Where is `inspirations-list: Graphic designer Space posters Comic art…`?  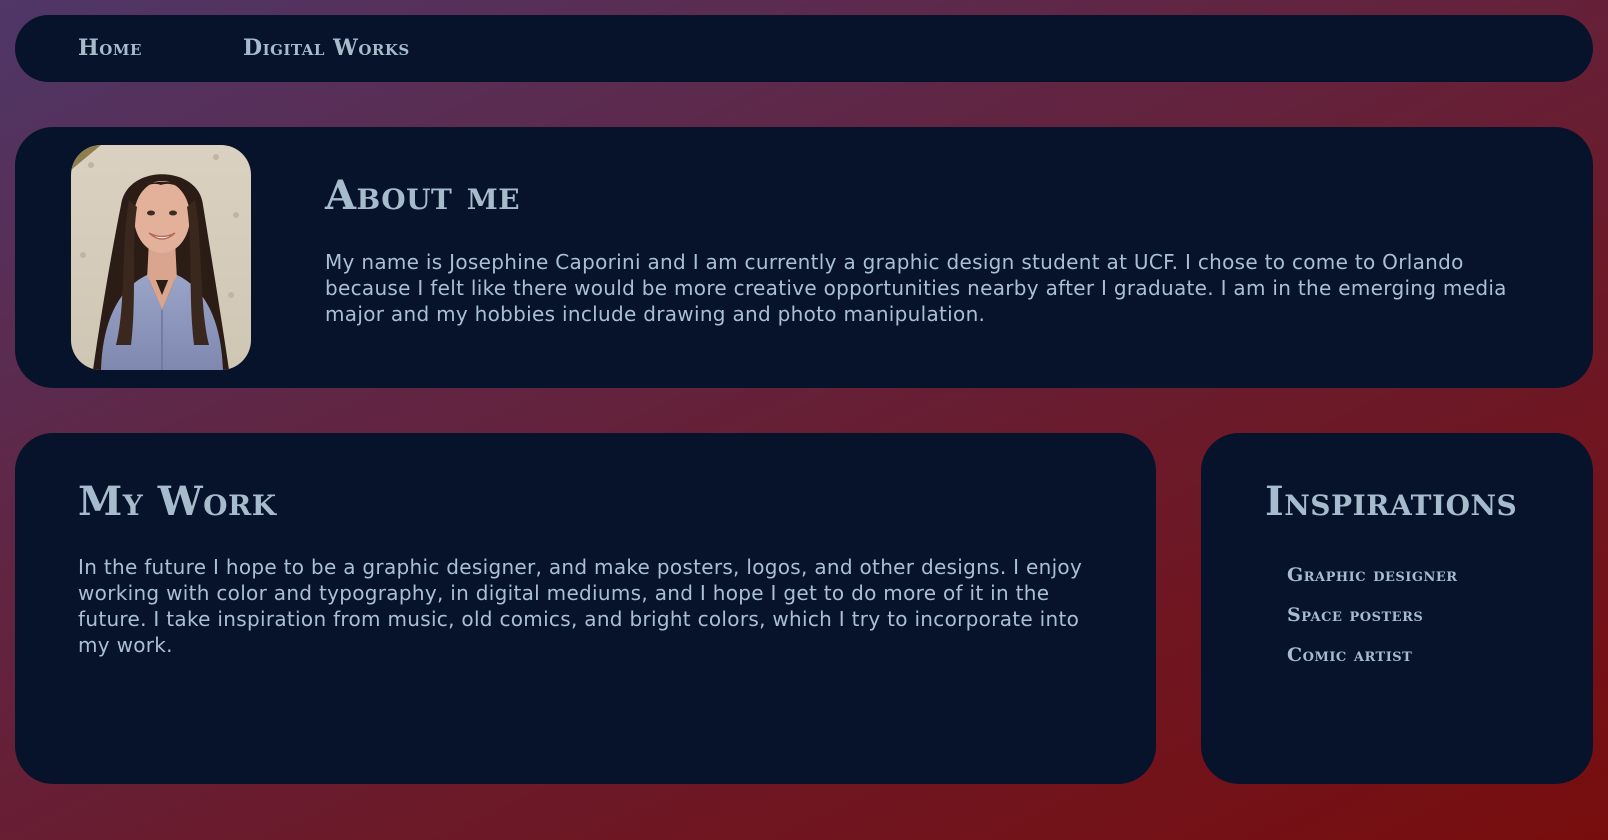
inspirations-list: Graphic designer Space posters Comic art… is located at coordinates (1372, 623).